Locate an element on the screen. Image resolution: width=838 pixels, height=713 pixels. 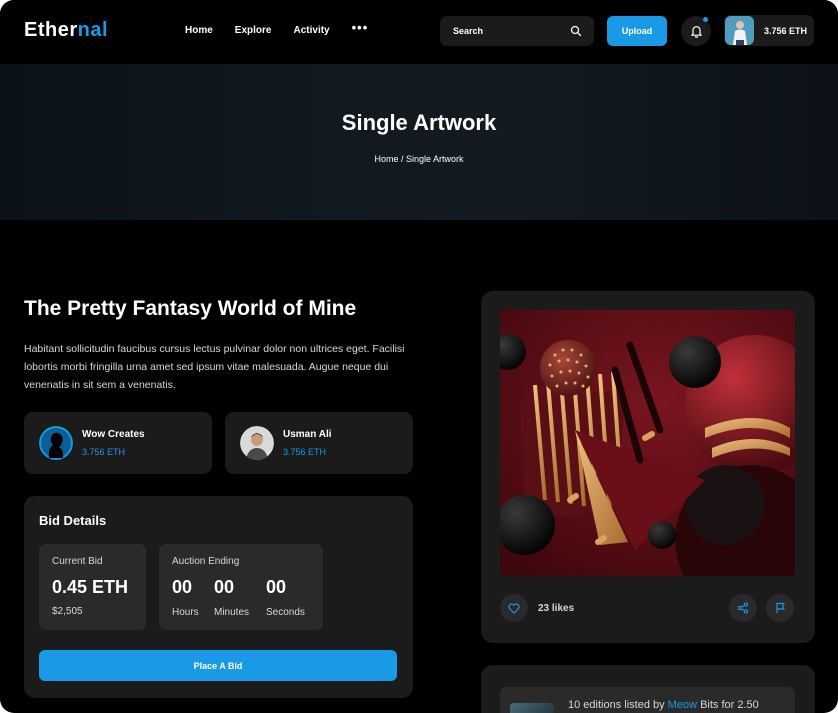
wallet-balance: 3.756 ETH is located at coordinates (786, 31).